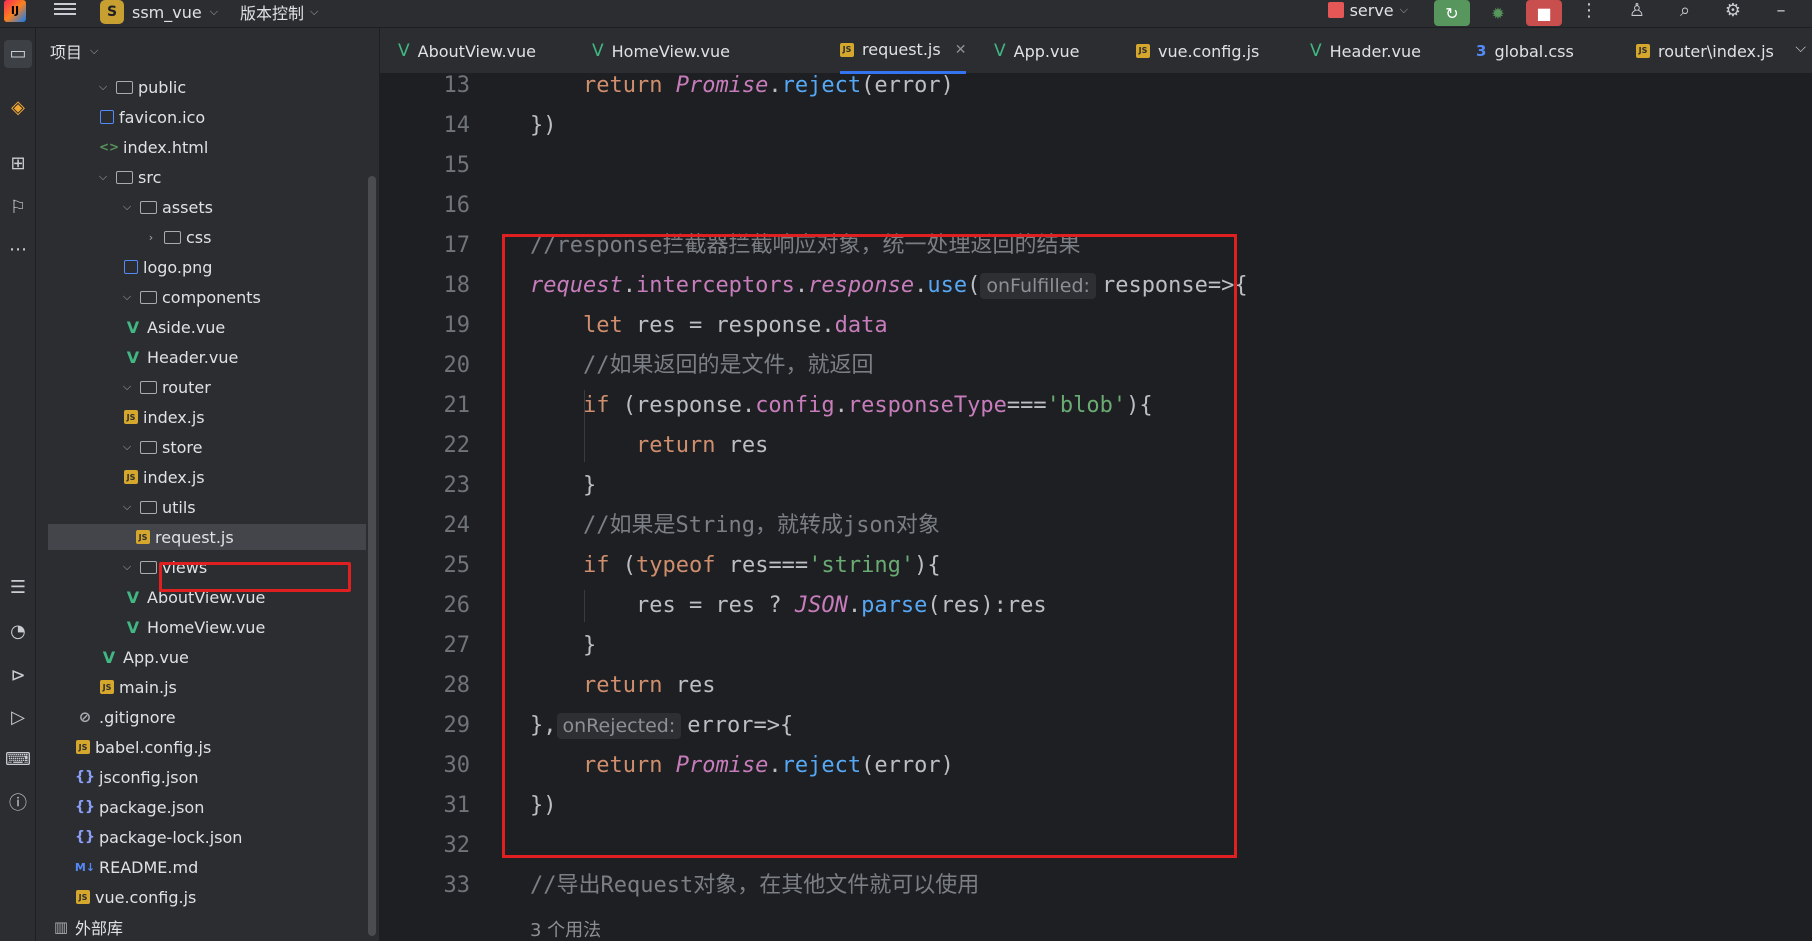  What do you see at coordinates (1781, 12) in the screenshot?
I see `minimize-window-icon: –` at bounding box center [1781, 12].